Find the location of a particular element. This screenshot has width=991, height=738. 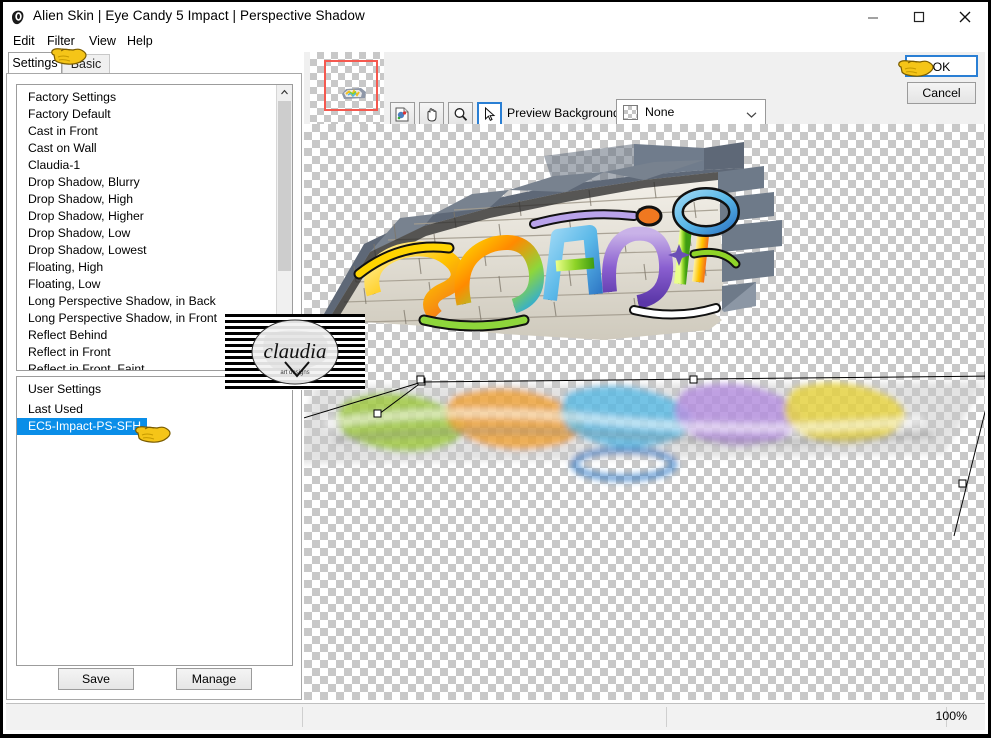

watermark-text: claudia is located at coordinates (295, 351).